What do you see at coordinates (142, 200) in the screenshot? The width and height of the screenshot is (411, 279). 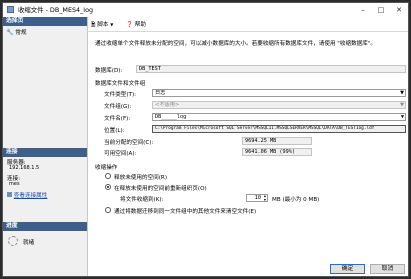 I see `shrink-to-label: 将文件收缩到(K):` at bounding box center [142, 200].